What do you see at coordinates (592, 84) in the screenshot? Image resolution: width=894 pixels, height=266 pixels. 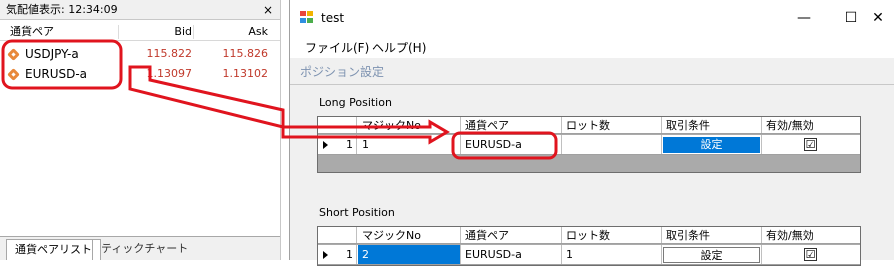 I see `divider` at bounding box center [592, 84].